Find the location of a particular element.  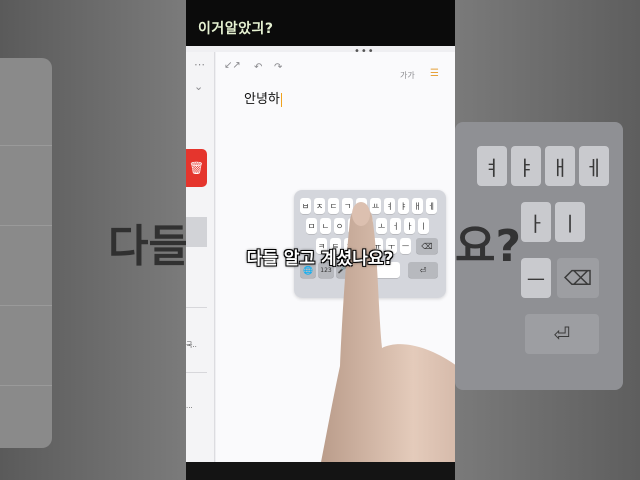

trash-icon: 🗑 is located at coordinates (196, 168).